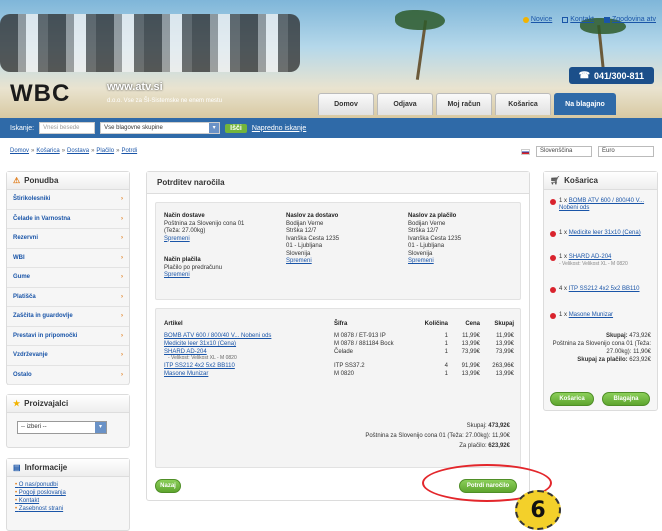 Image resolution: width=662 pixels, height=531 pixels. I want to click on top-link-history: Zgodovina atv, so click(630, 19).